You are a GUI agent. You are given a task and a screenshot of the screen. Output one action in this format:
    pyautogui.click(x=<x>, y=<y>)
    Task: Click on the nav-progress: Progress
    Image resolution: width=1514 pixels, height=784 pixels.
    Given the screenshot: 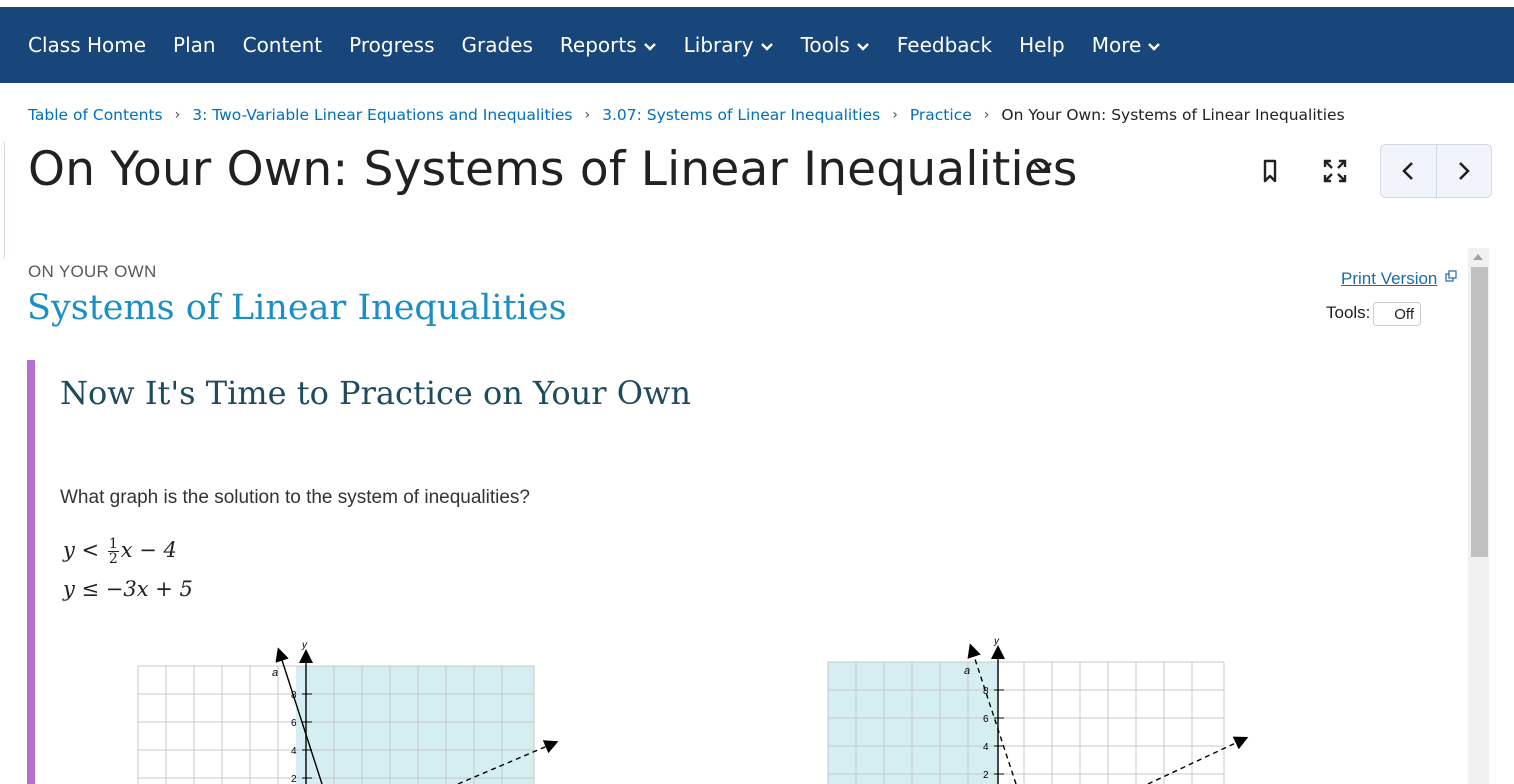 What is the action you would take?
    pyautogui.click(x=391, y=45)
    